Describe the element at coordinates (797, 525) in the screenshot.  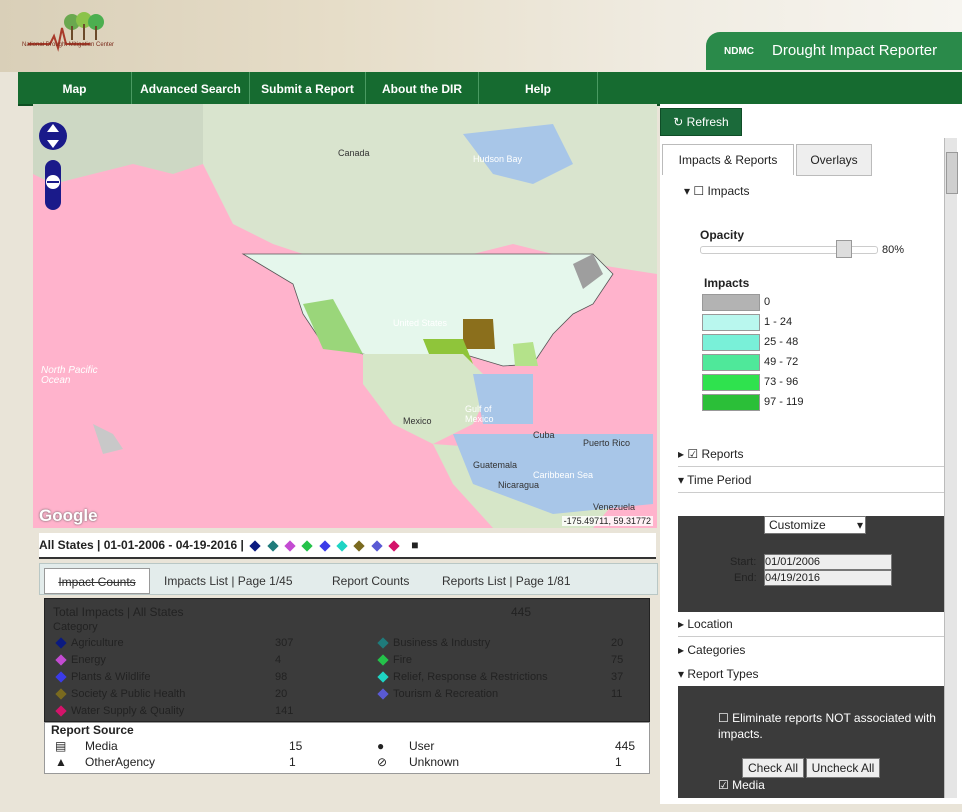
I see `customize-value: Customize` at that location.